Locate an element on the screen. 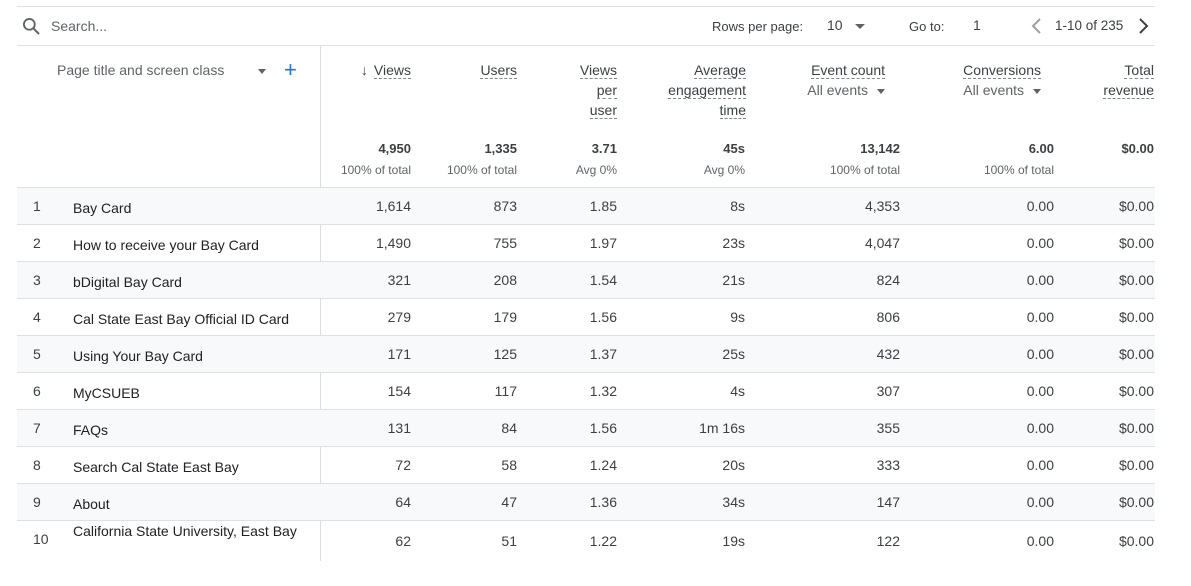  conversions-header: Conversions All events is located at coordinates (1002, 80).